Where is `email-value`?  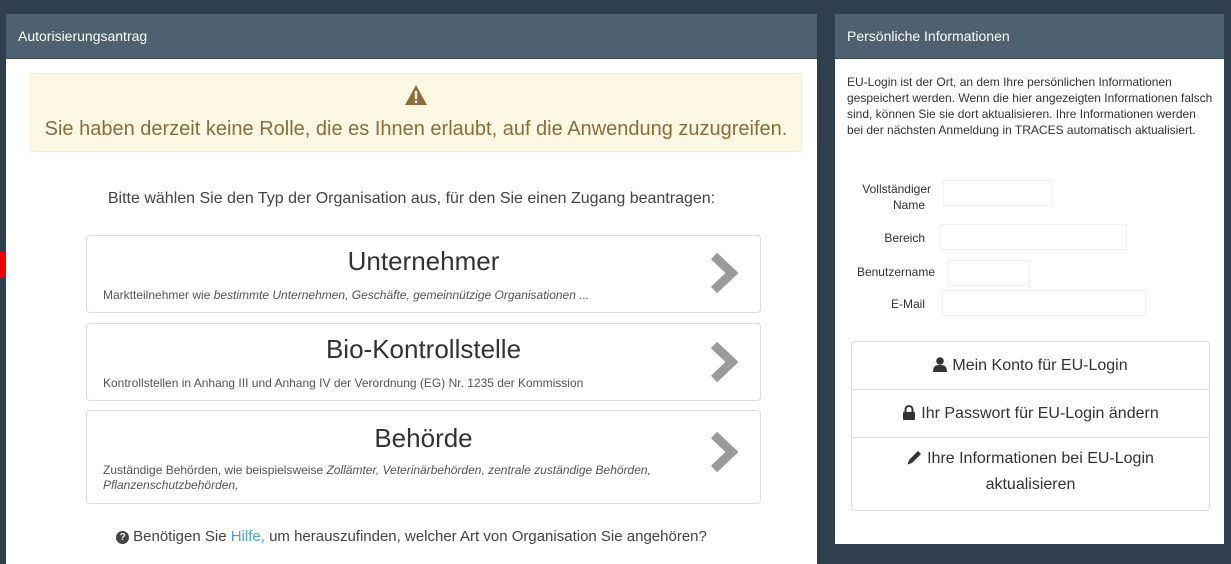
email-value is located at coordinates (1044, 303).